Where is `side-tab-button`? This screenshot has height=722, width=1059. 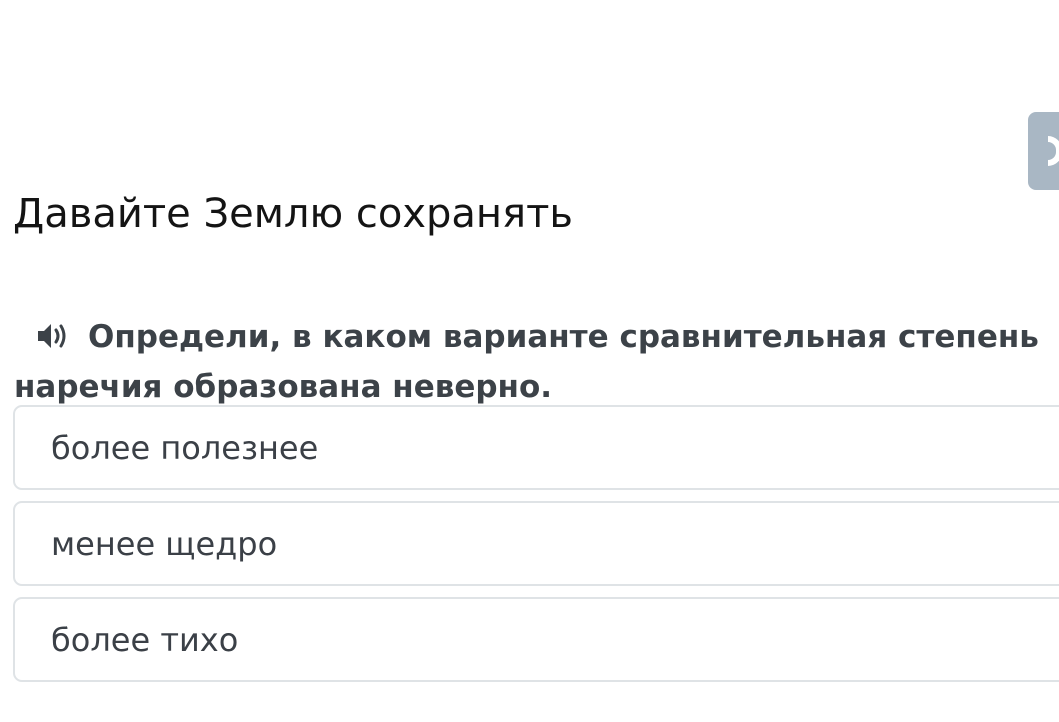
side-tab-button is located at coordinates (1043, 151).